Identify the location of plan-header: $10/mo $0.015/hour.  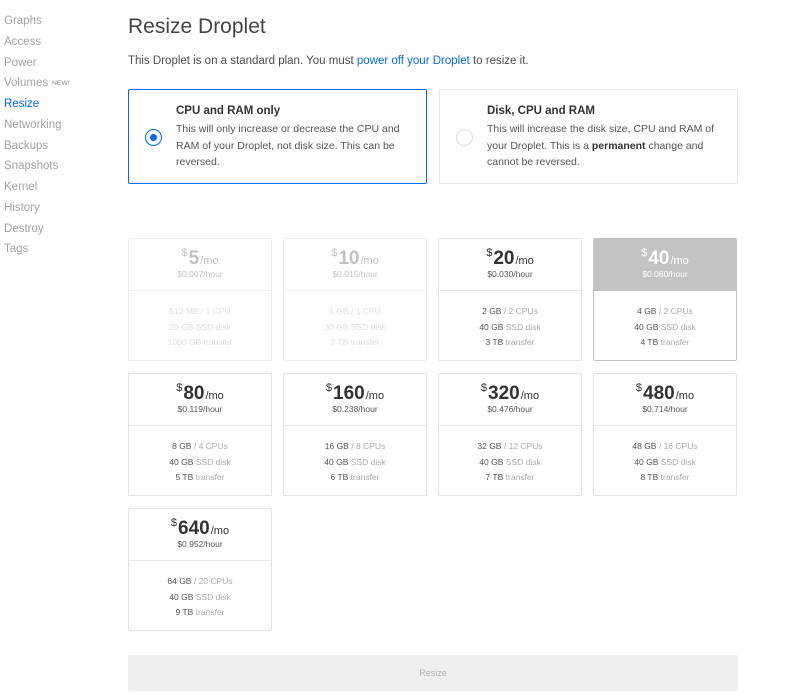
(355, 265).